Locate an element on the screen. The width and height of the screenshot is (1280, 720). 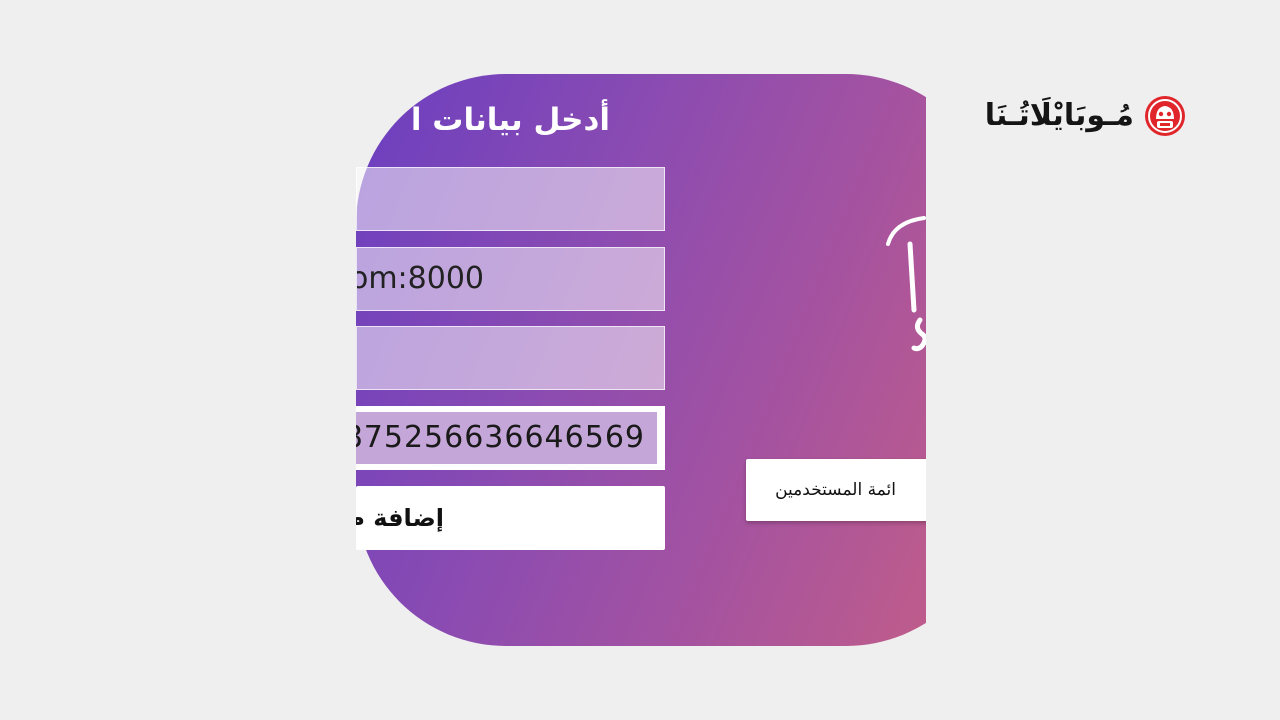
device-id-value: 875256636646569 is located at coordinates (500, 437).